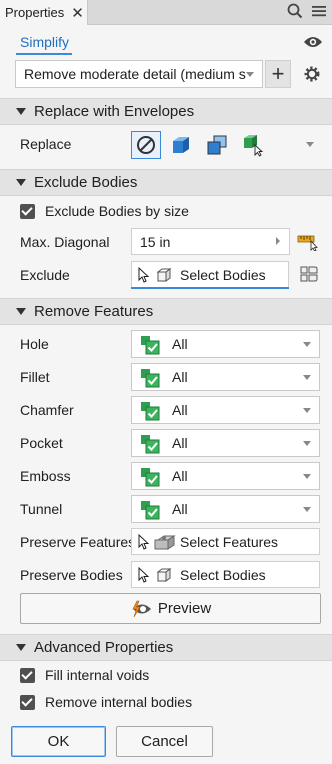 This screenshot has width=332, height=764. Describe the element at coordinates (97, 675) in the screenshot. I see `fill-internal-voids-label: Fill internal voids` at that location.